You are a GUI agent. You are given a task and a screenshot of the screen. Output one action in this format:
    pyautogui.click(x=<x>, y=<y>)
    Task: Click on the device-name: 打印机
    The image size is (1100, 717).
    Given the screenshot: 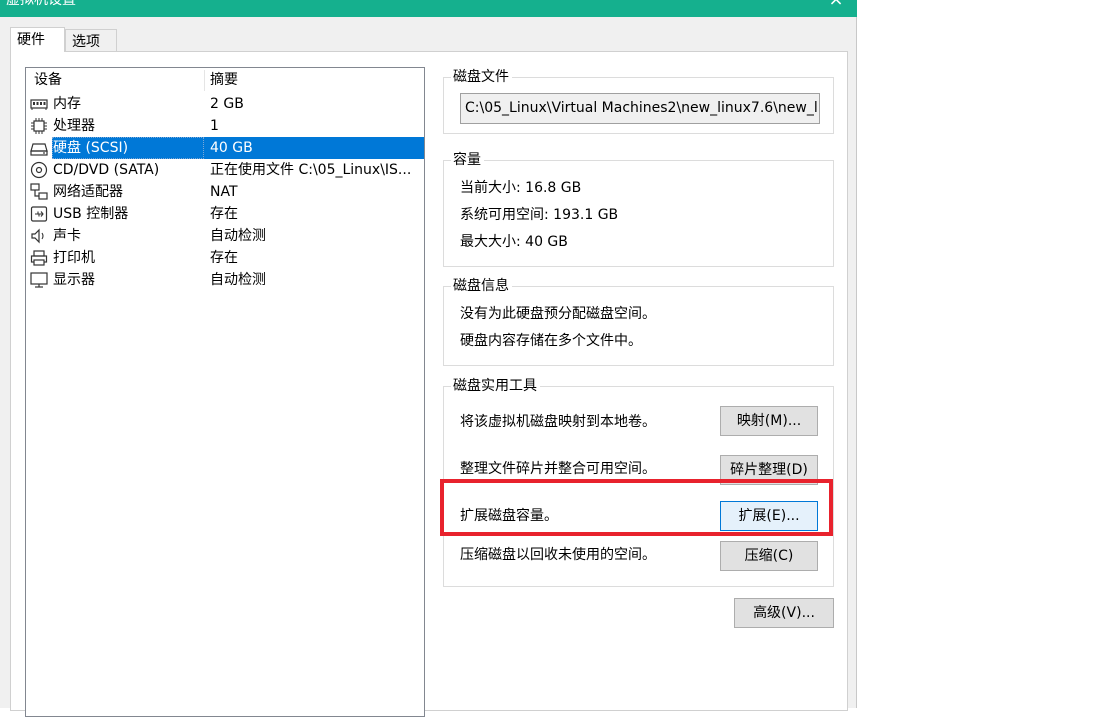 What is the action you would take?
    pyautogui.click(x=74, y=258)
    